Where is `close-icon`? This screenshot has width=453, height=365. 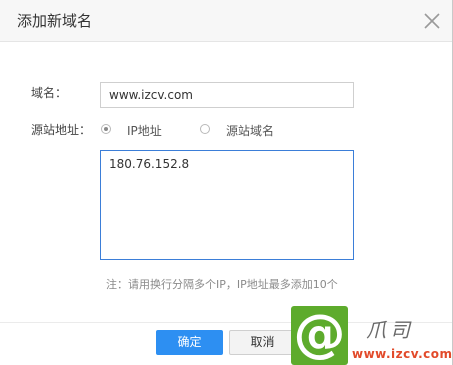
close-icon is located at coordinates (432, 21).